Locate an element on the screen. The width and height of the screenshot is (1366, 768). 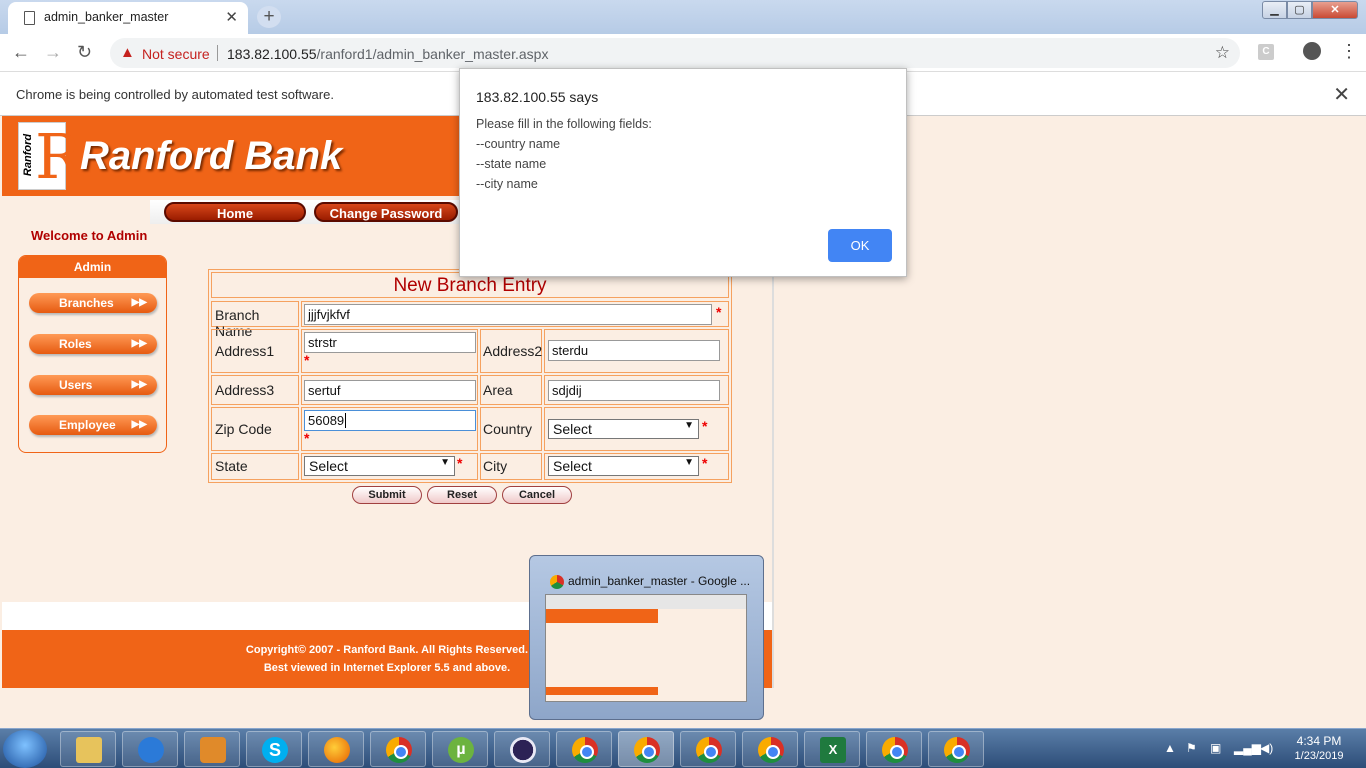
taskbar-firefox is located at coordinates (336, 749).